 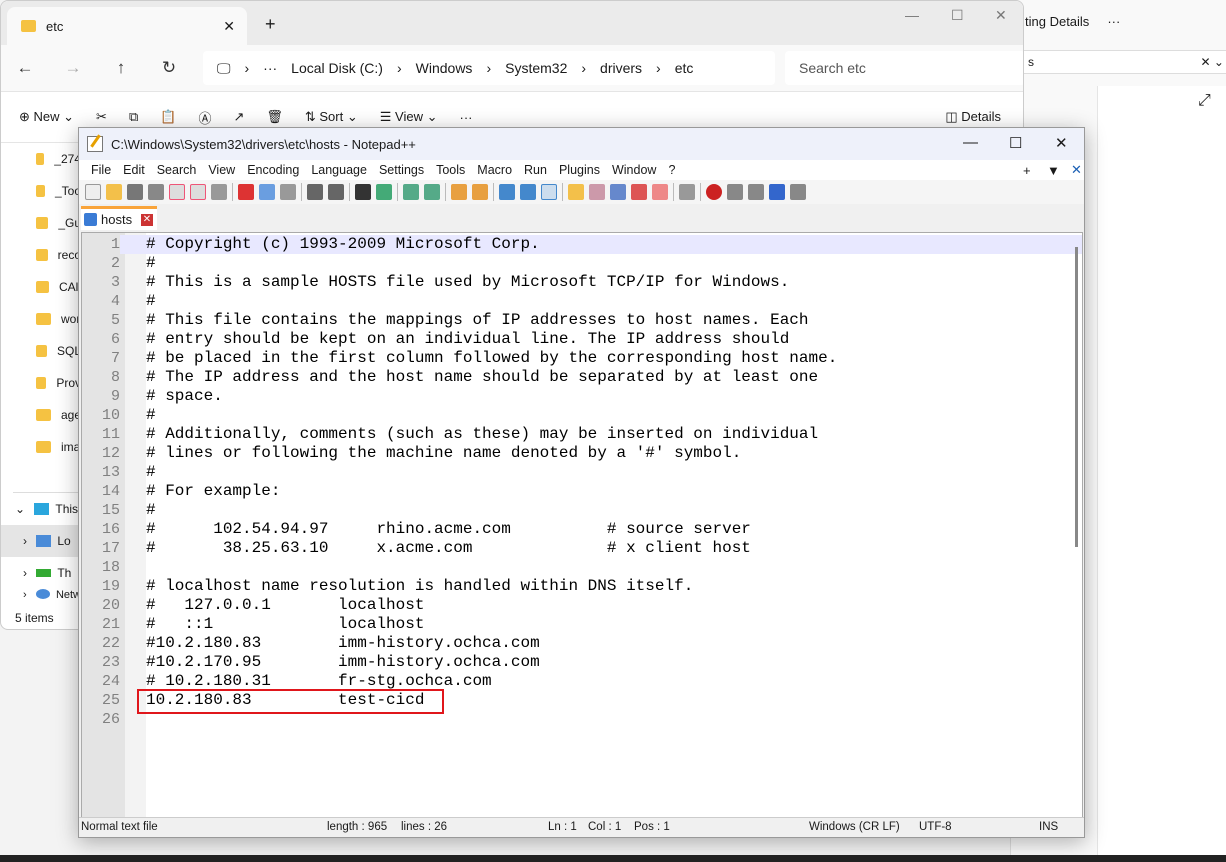 What do you see at coordinates (41, 383) in the screenshot?
I see `sidebar-item: Prov` at bounding box center [41, 383].